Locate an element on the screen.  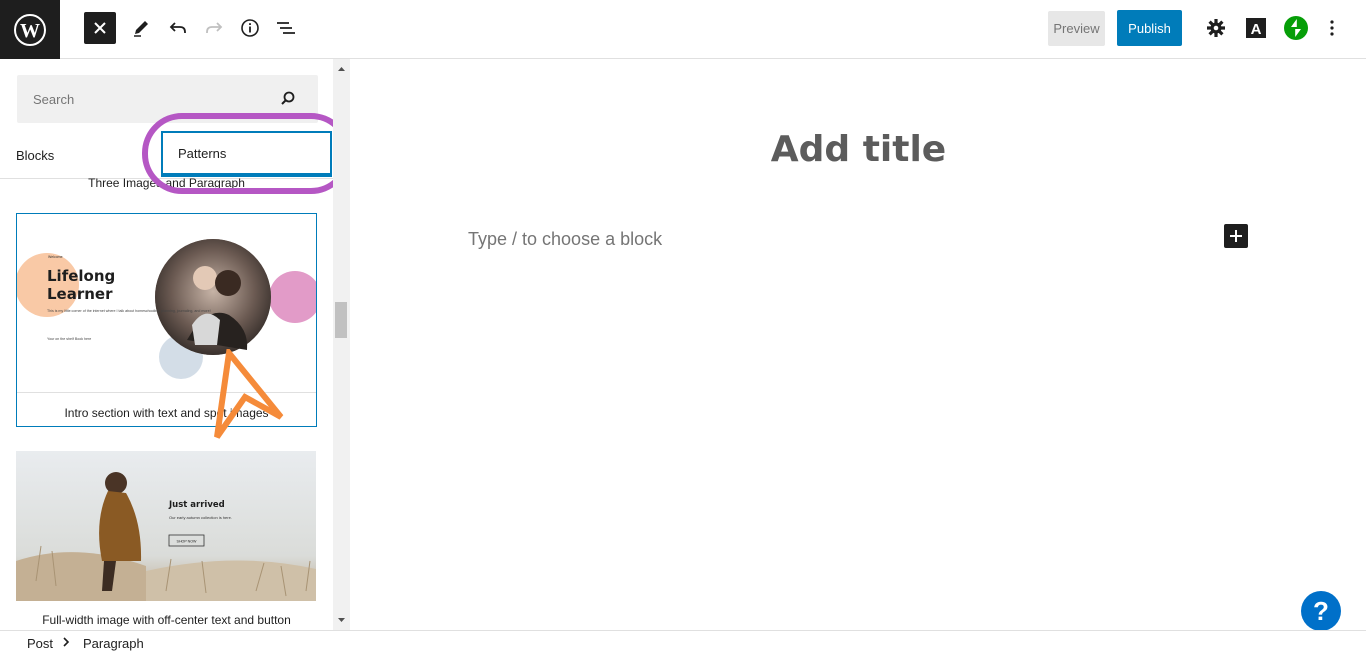
inserter-tabs: Blocks Patterns is located at coordinates (166, 155).